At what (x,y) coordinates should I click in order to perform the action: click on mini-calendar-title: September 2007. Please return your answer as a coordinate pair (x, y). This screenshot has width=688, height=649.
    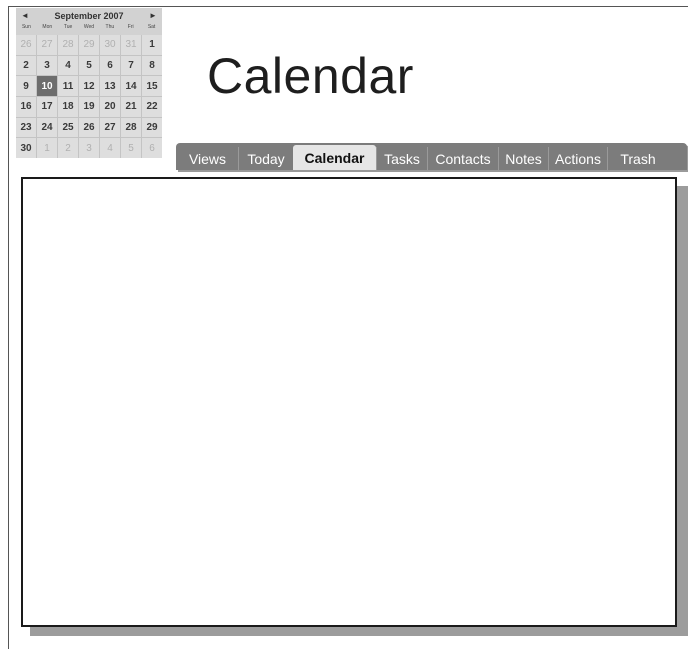
    Looking at the image, I should click on (89, 15).